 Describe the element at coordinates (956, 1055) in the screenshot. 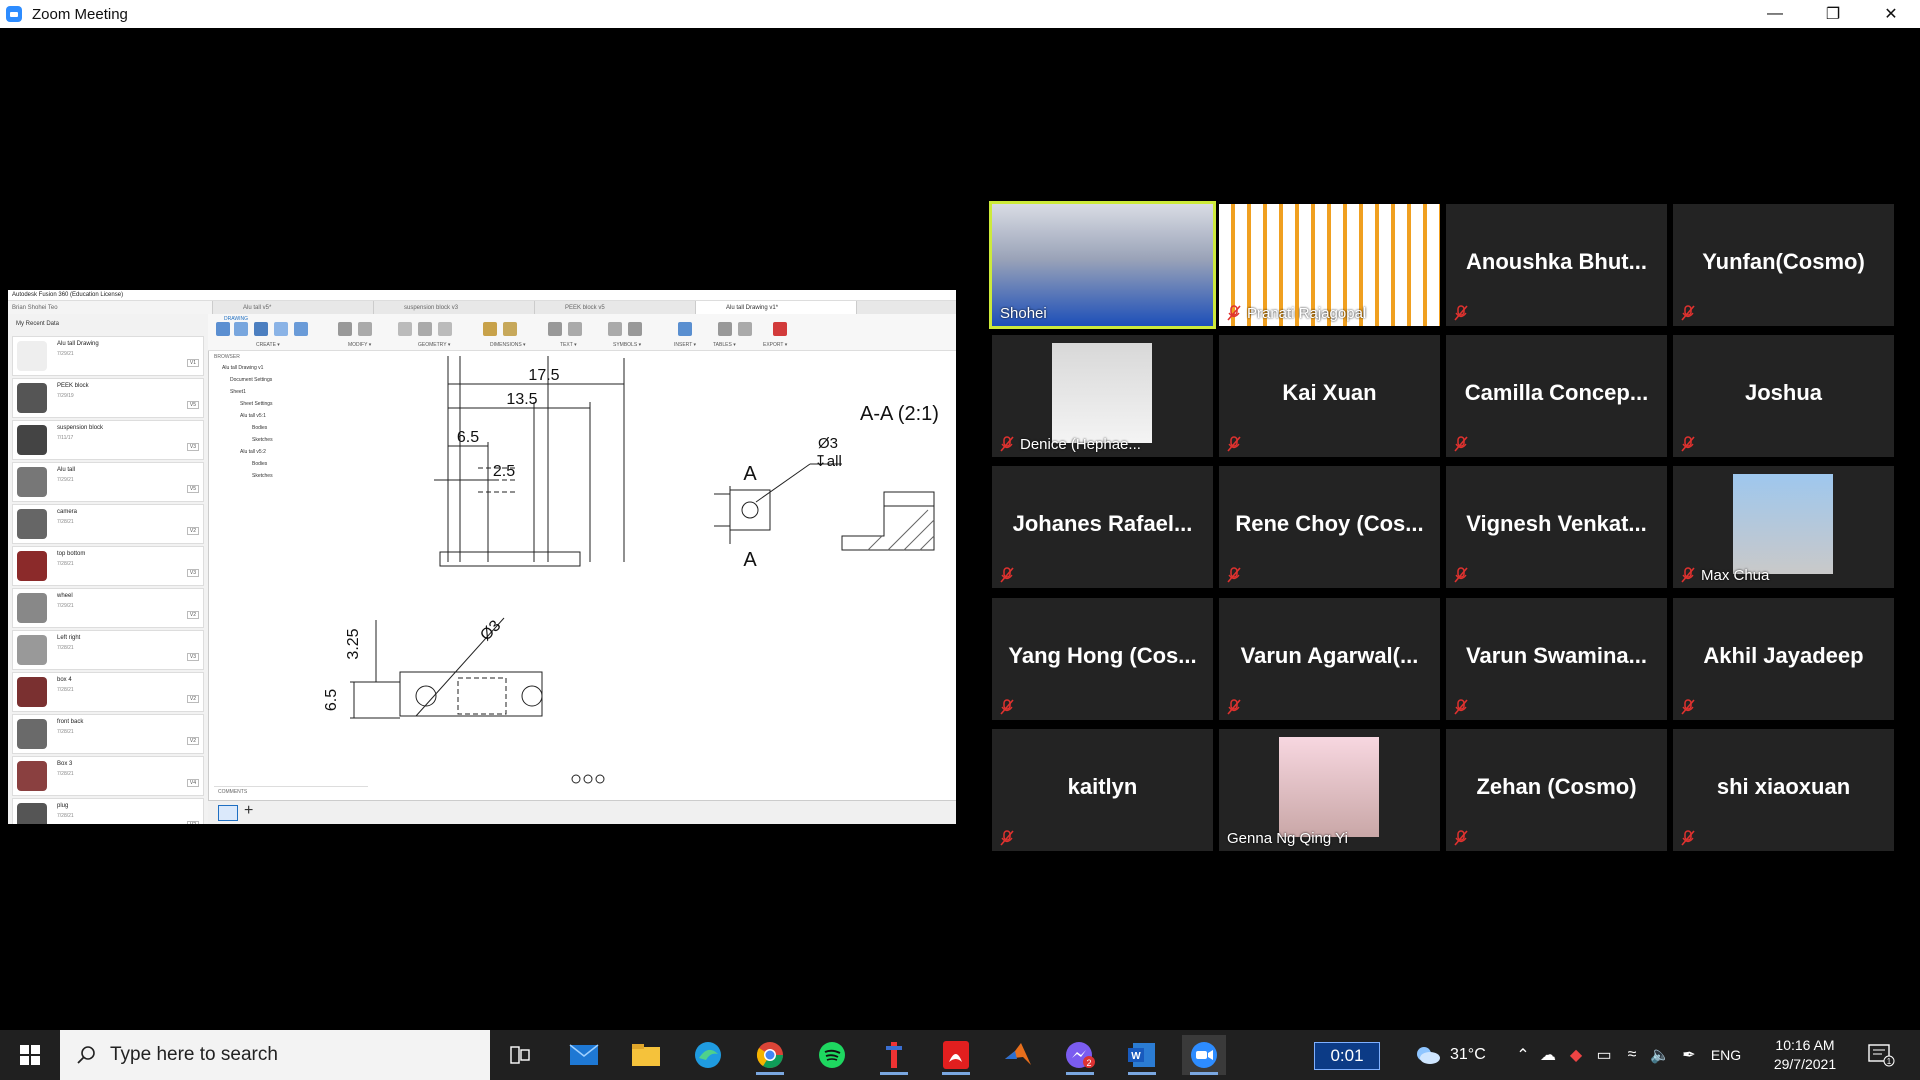

I see `acrobat-icon` at that location.